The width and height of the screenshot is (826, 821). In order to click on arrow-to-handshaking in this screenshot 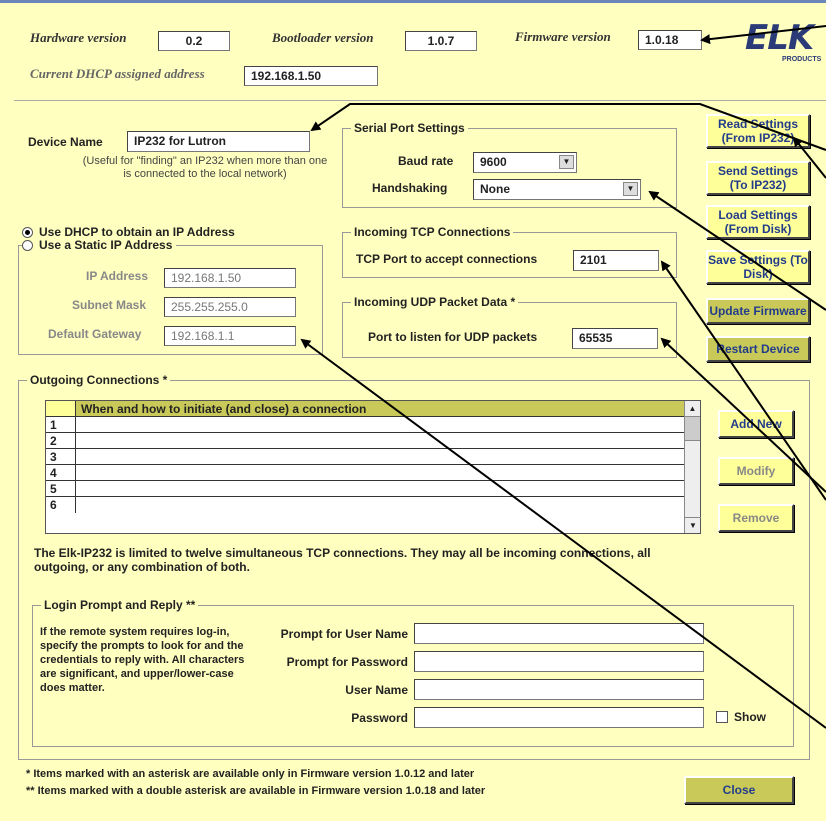, I will do `click(737, 250)`.